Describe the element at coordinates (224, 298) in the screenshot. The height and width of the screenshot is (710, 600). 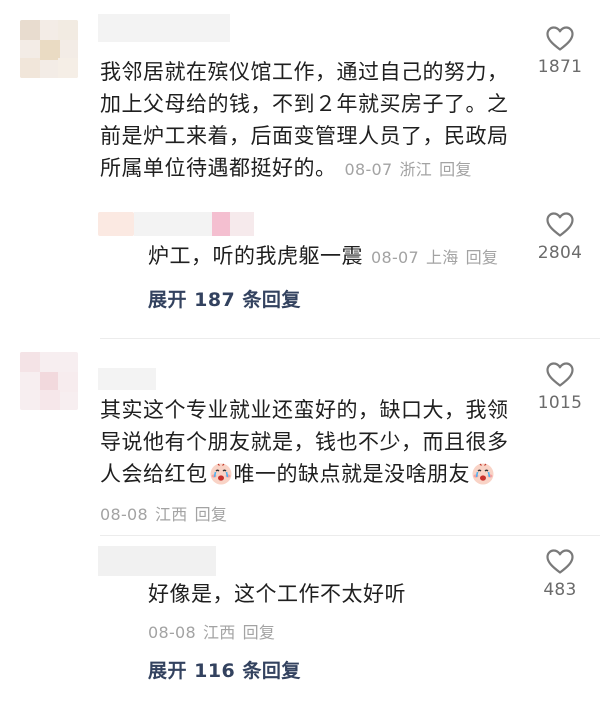
I see `expand-replies-button: 展开 187 条回复` at that location.